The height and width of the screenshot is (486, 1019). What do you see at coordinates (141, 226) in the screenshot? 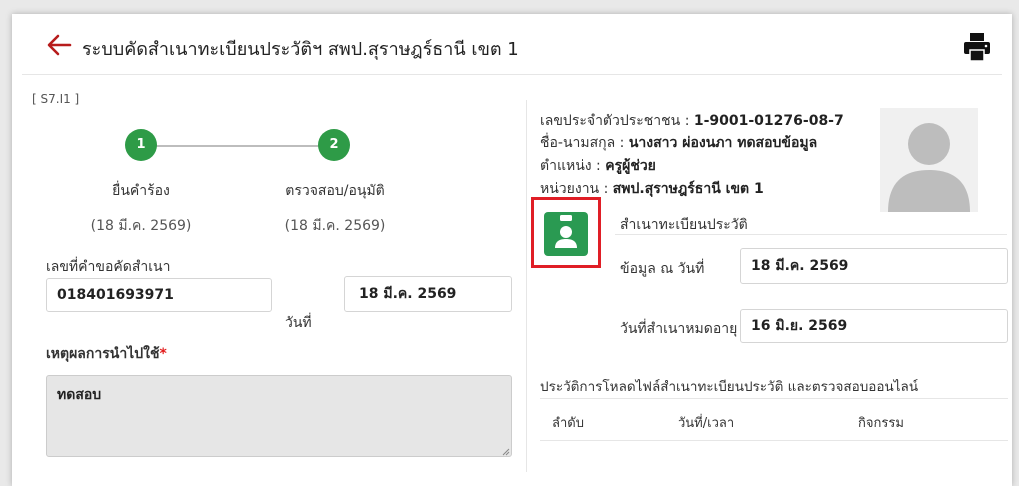
I see `step-1-date: (18 มี.ค. 2569)` at bounding box center [141, 226].